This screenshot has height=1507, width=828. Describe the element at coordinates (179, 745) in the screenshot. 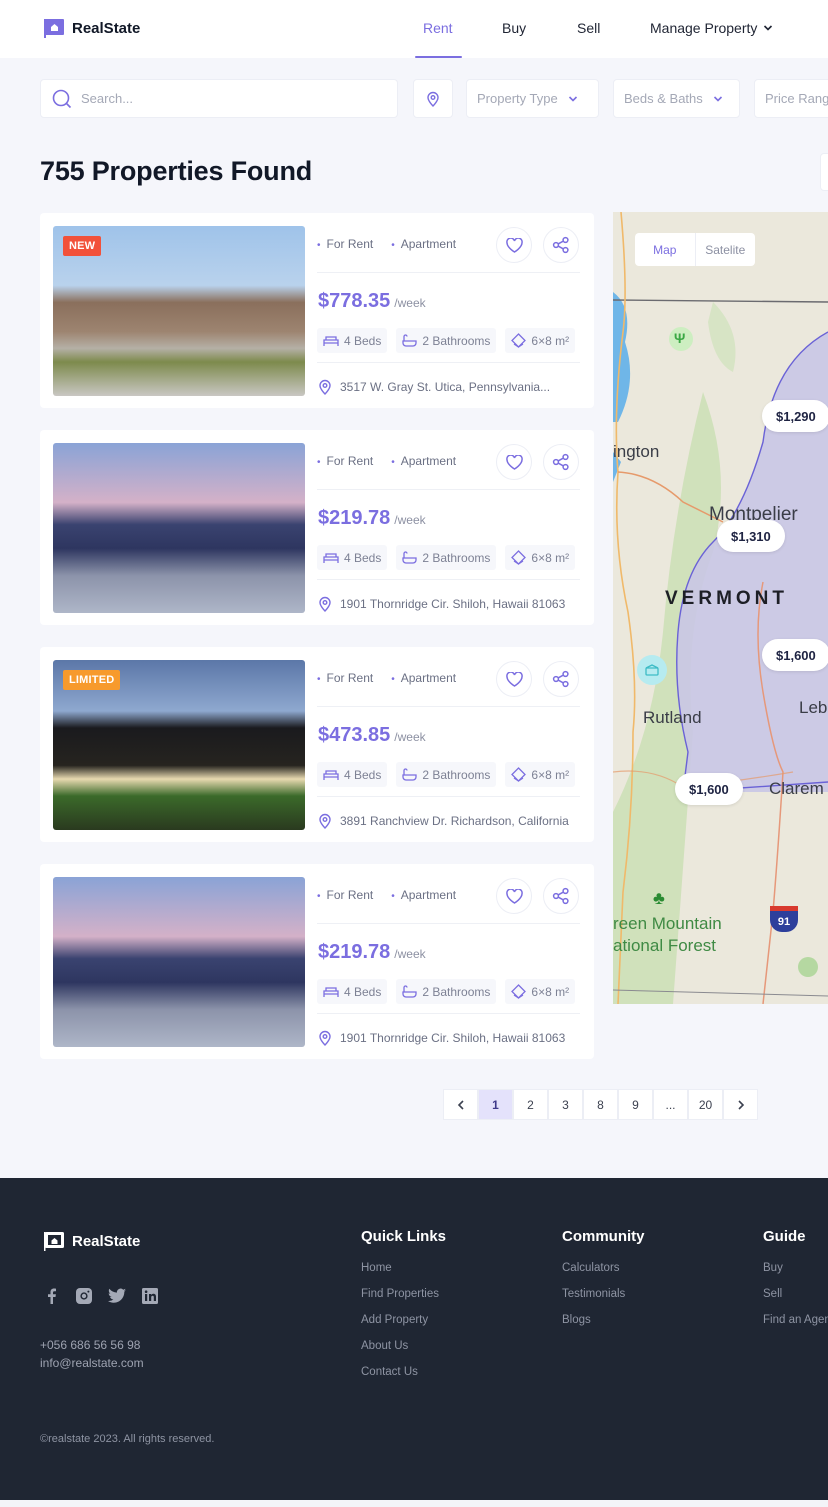

I see `property-photo: LIMITED` at that location.